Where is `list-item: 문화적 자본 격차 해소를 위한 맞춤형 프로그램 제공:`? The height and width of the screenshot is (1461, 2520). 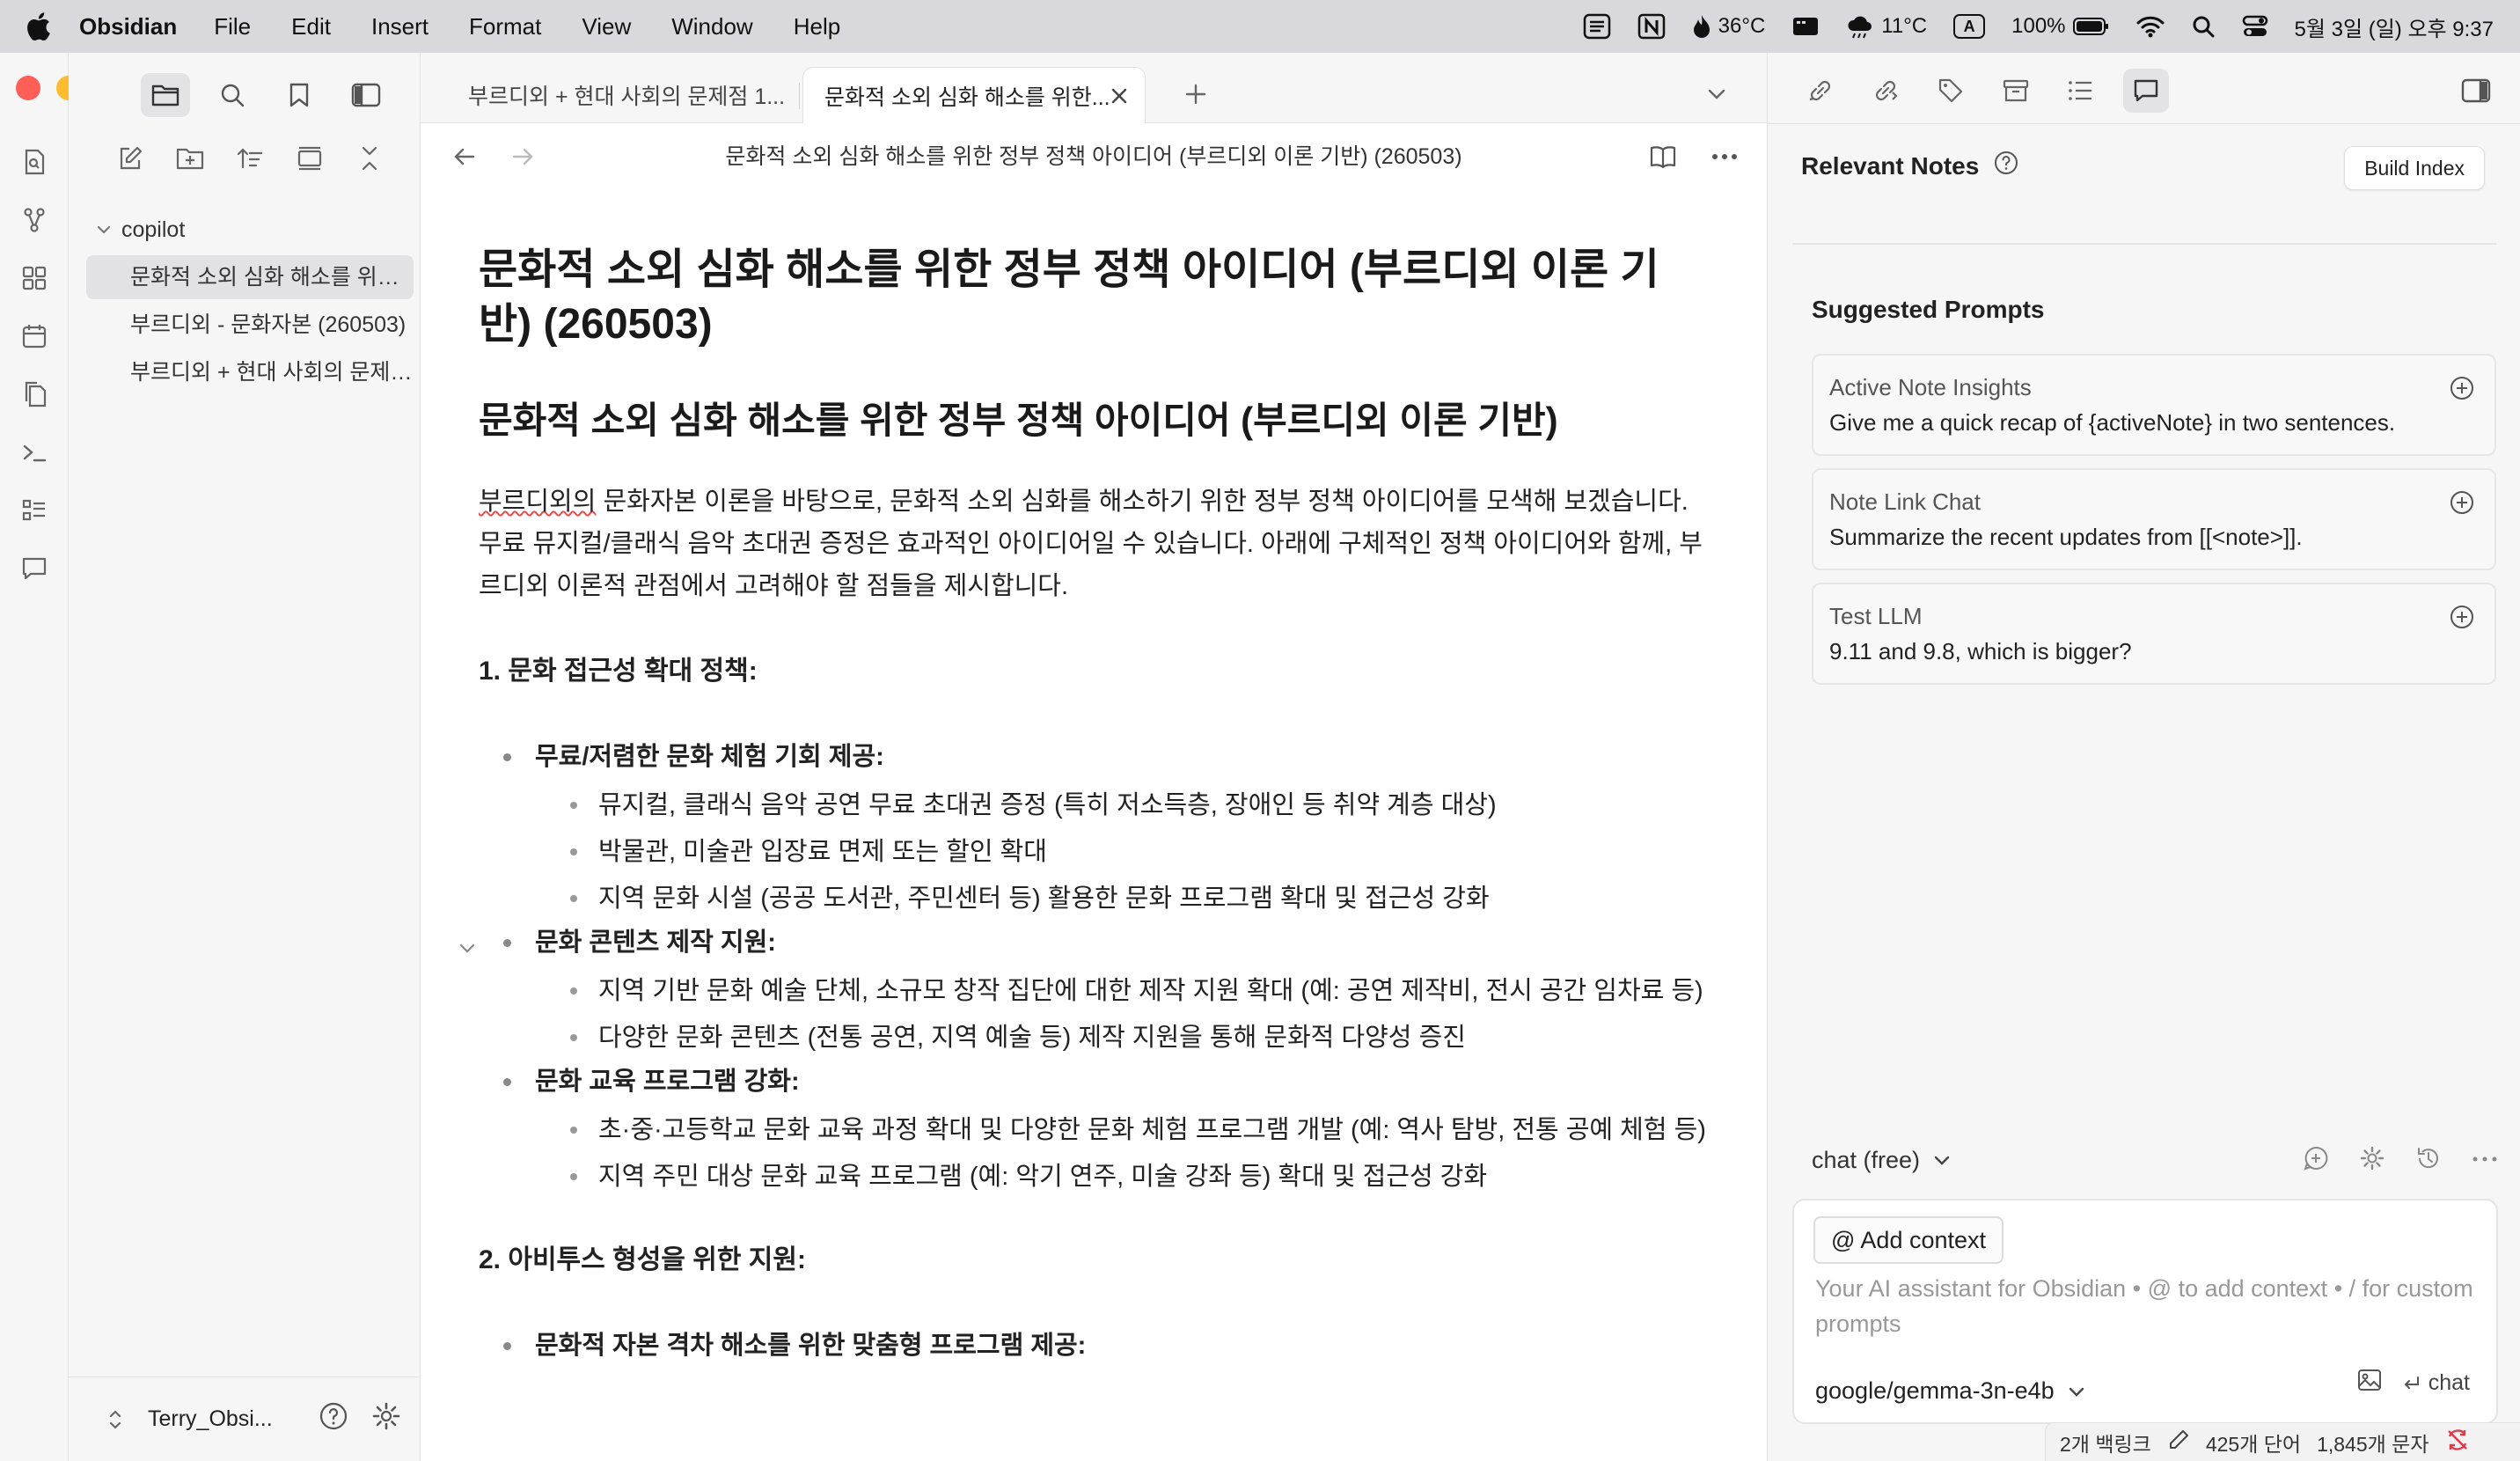 list-item: 문화적 자본 격차 해소를 위한 맞춤형 프로그램 제공: is located at coordinates (1095, 1346).